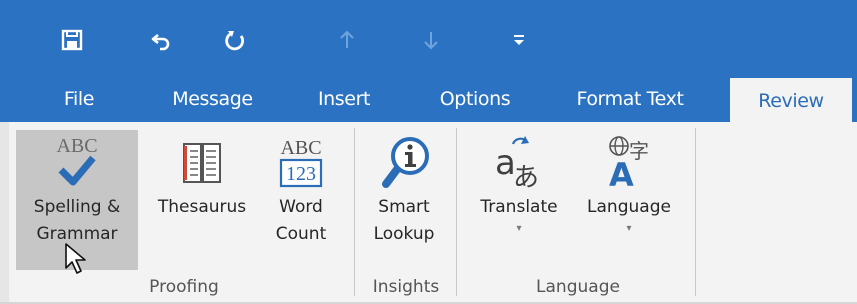  I want to click on ribbon-left-edge, so click(4, 213).